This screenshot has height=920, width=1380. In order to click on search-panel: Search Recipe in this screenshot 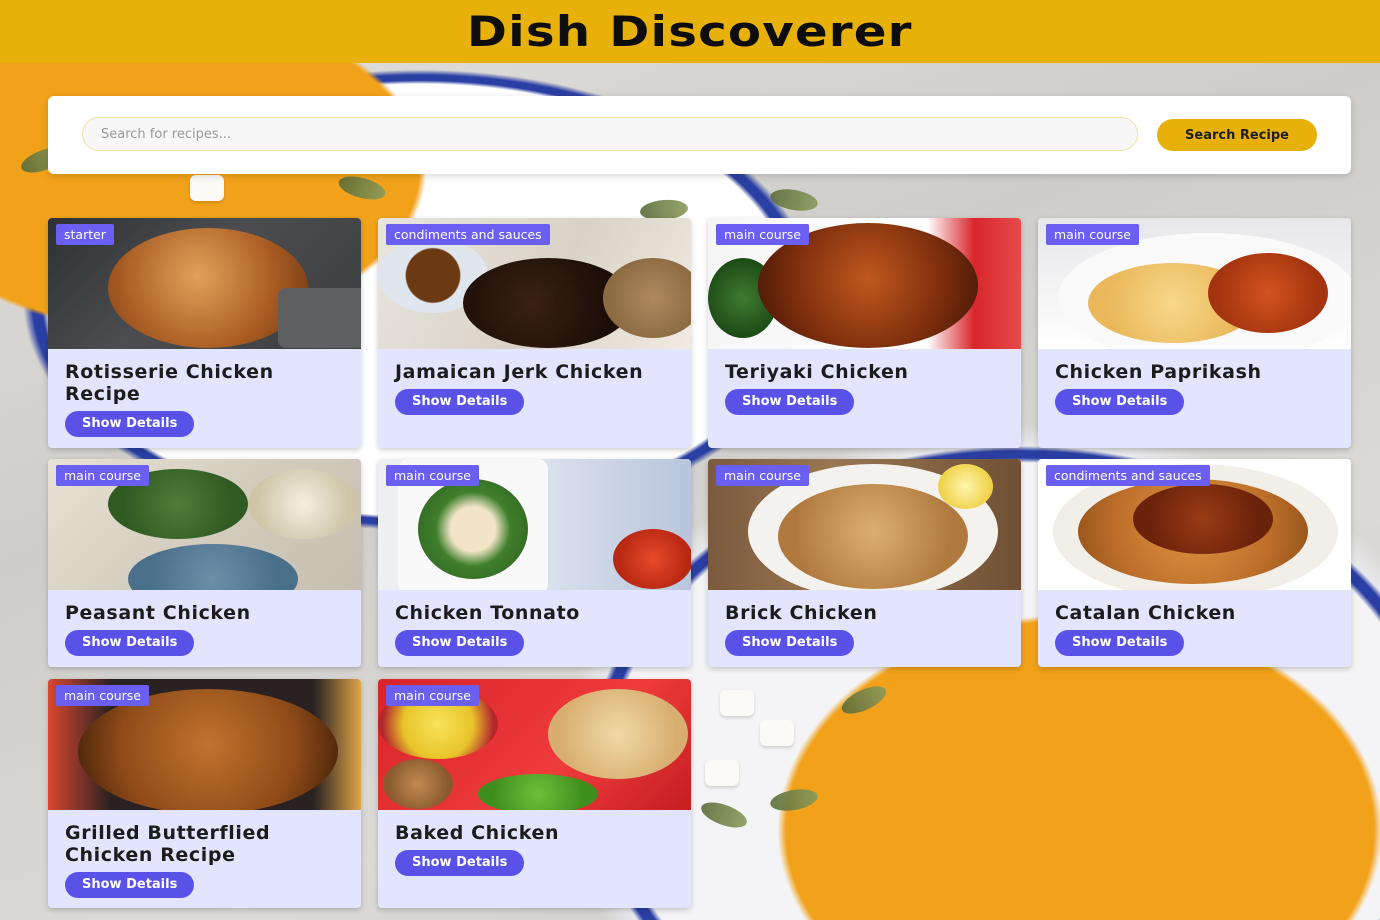, I will do `click(699, 135)`.